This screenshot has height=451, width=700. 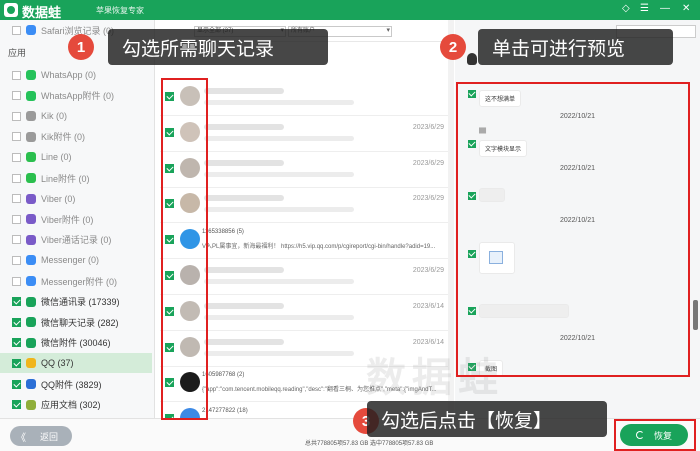 I want to click on selection-summary: 总共778805项57.83 GB 选中778805项57.83 GB, so click(x=369, y=444).